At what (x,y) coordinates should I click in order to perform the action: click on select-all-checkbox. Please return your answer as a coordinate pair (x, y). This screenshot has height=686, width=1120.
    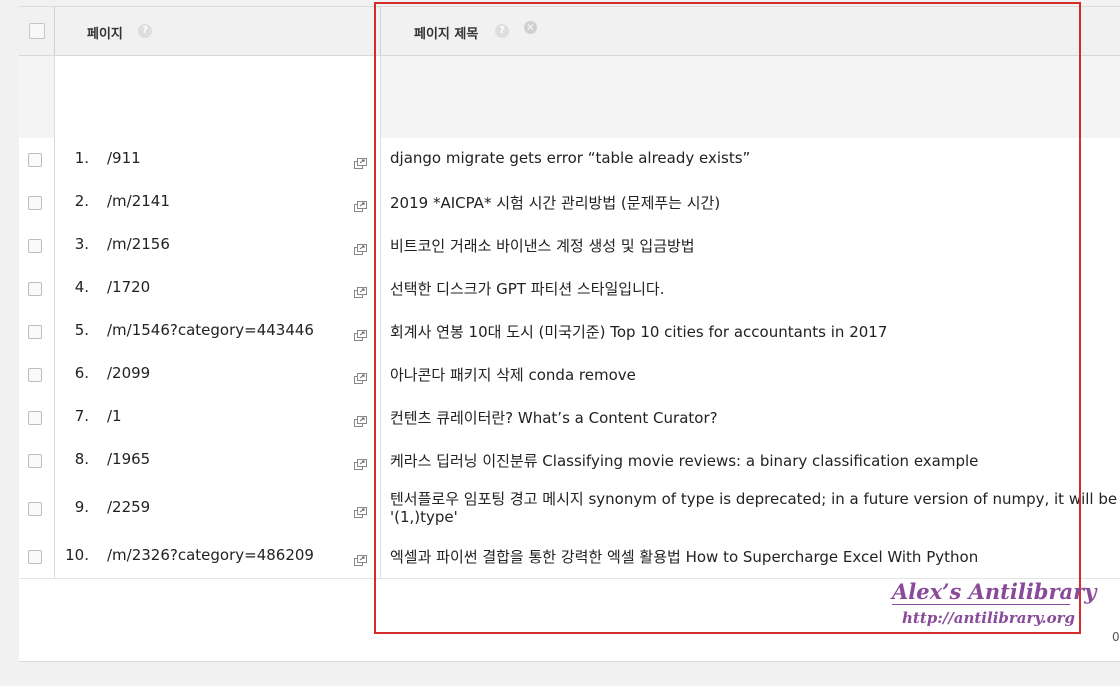
    Looking at the image, I should click on (37, 31).